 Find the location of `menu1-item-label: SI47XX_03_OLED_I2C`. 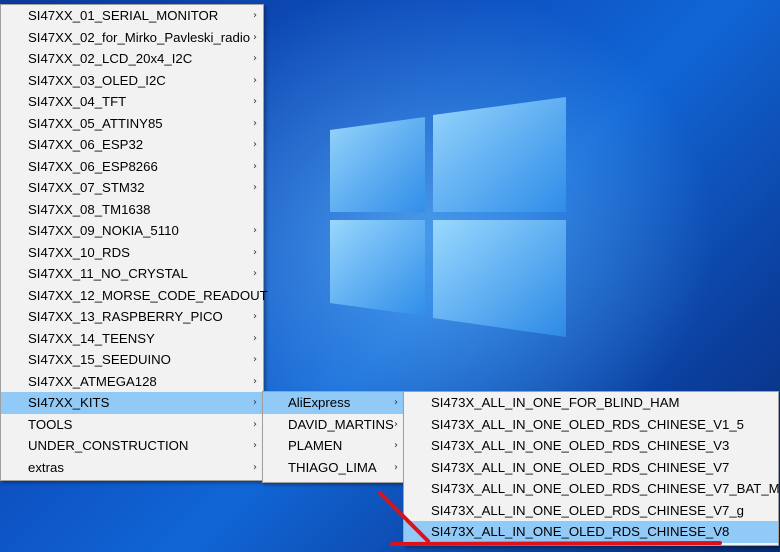

menu1-item-label: SI47XX_03_OLED_I2C is located at coordinates (97, 80).